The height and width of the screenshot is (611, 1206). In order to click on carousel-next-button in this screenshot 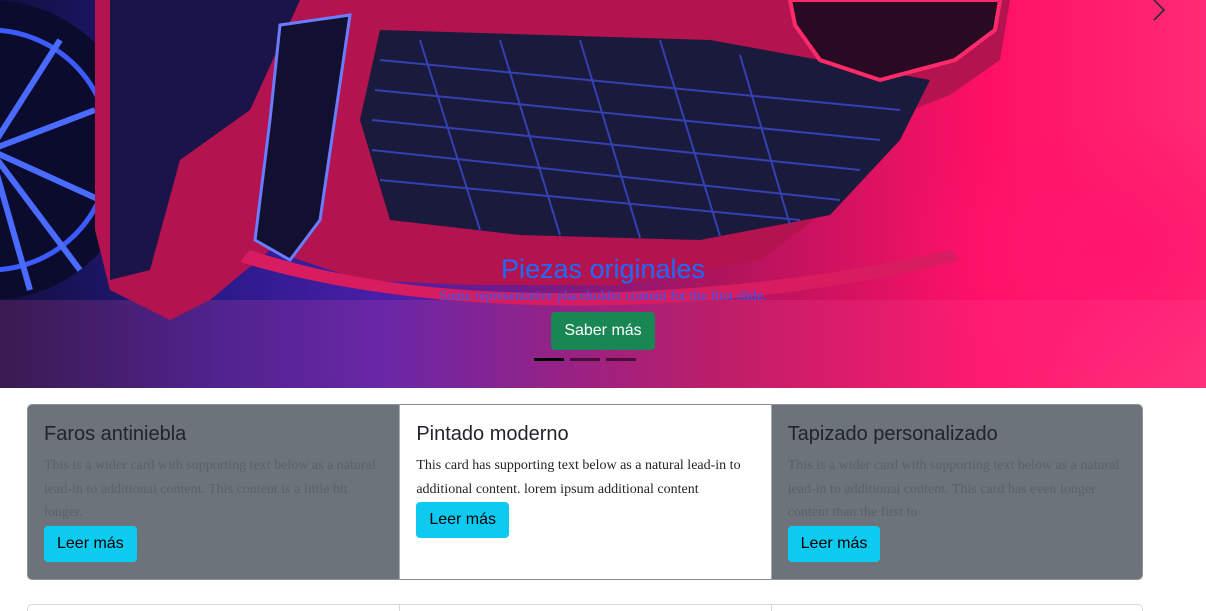, I will do `click(1163, 12)`.